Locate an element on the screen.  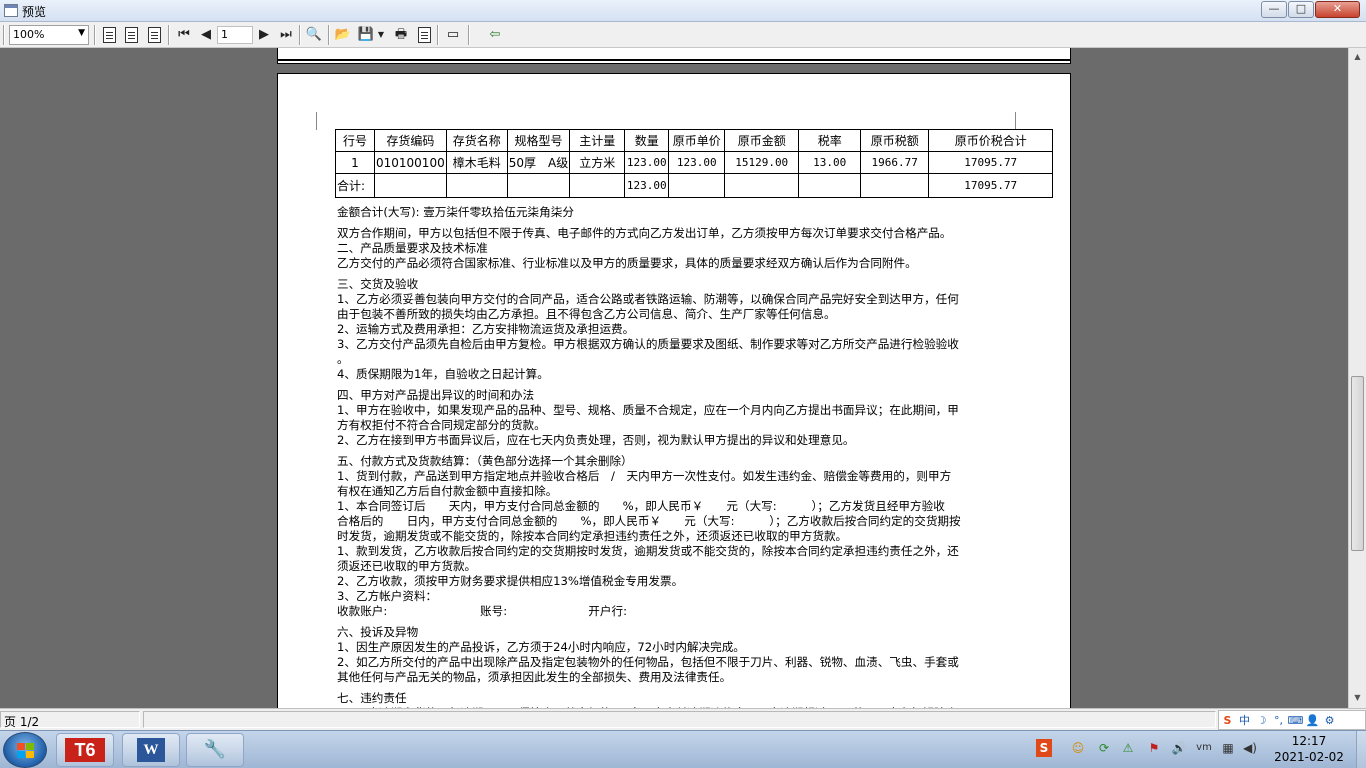
tool-icon: 🔧 is located at coordinates (215, 749).